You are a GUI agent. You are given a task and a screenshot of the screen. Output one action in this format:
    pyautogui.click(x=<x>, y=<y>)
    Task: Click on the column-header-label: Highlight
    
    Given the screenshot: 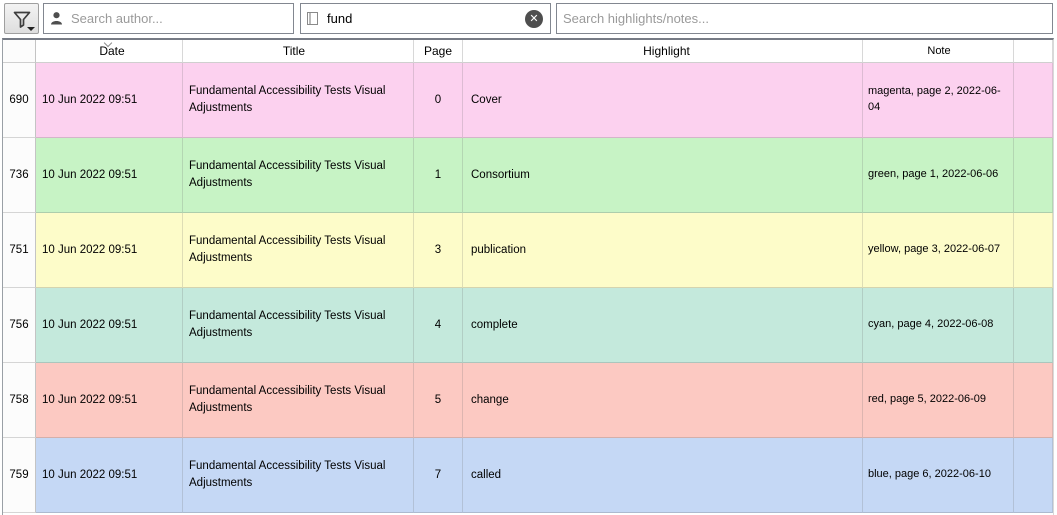 What is the action you would take?
    pyautogui.click(x=666, y=51)
    